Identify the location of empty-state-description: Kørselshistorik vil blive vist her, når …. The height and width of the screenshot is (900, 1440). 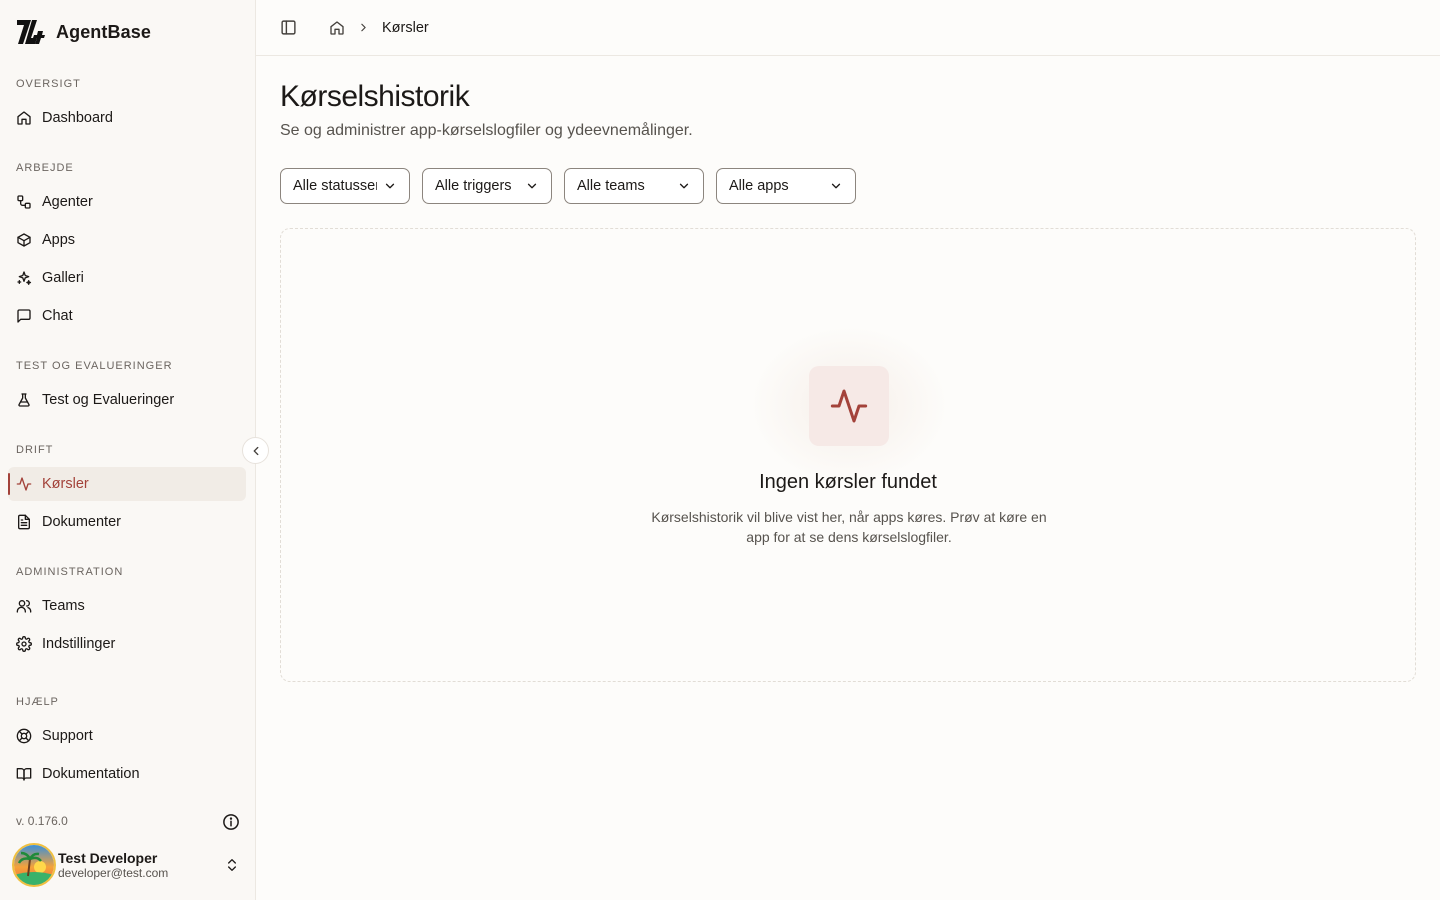
(849, 527).